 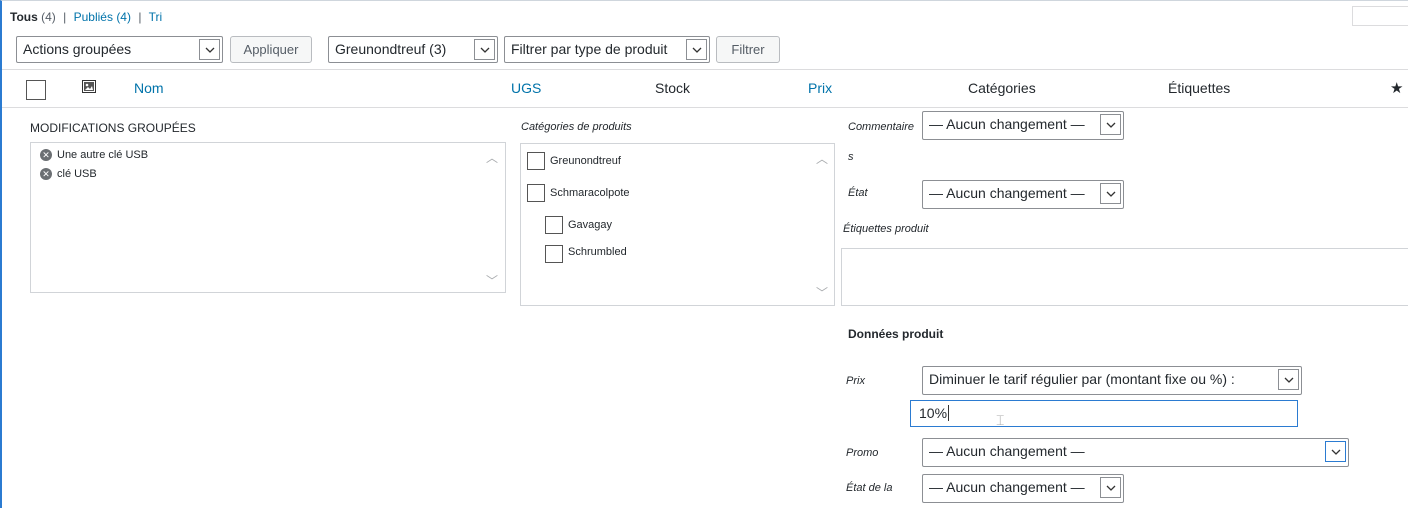 What do you see at coordinates (89, 88) in the screenshot?
I see `image-icon` at bounding box center [89, 88].